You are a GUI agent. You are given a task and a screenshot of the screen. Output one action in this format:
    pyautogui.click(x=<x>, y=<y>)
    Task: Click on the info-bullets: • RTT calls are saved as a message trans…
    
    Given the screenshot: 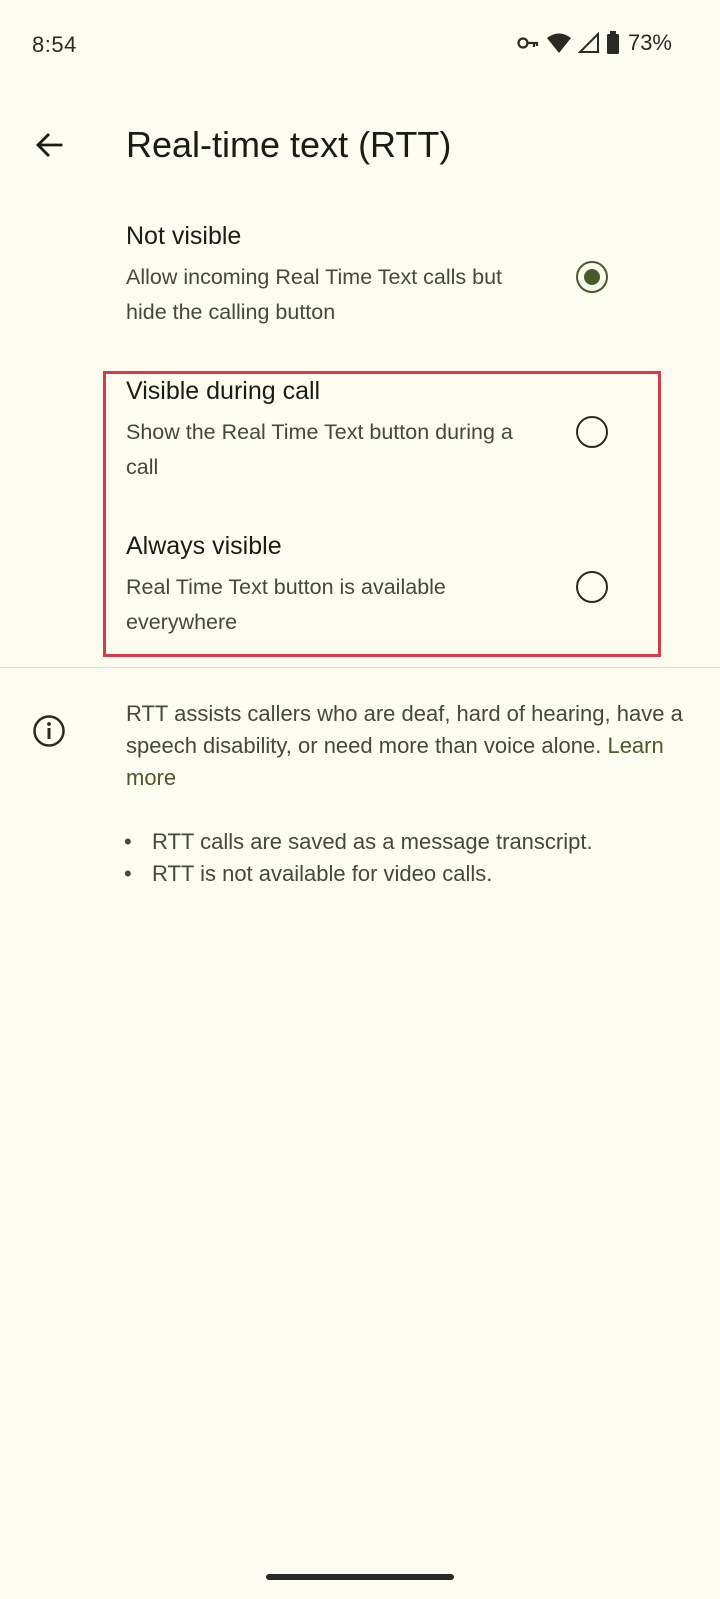 What is the action you would take?
    pyautogui.click(x=409, y=858)
    